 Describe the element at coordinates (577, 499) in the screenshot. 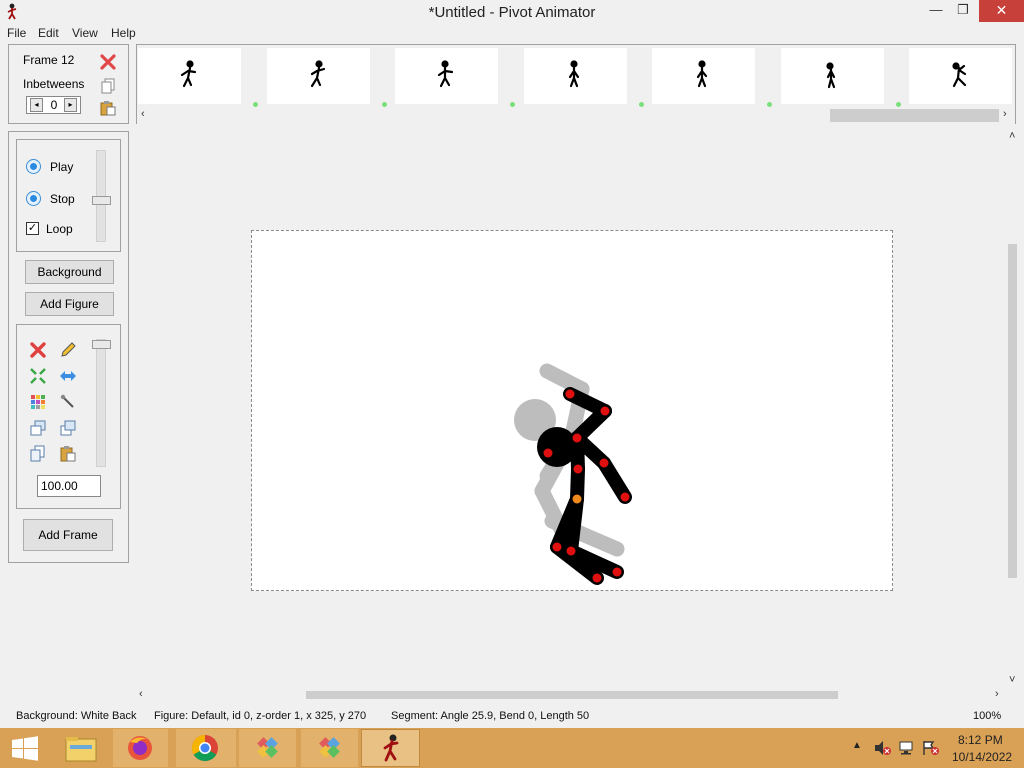

I see `root-joint-handle` at that location.